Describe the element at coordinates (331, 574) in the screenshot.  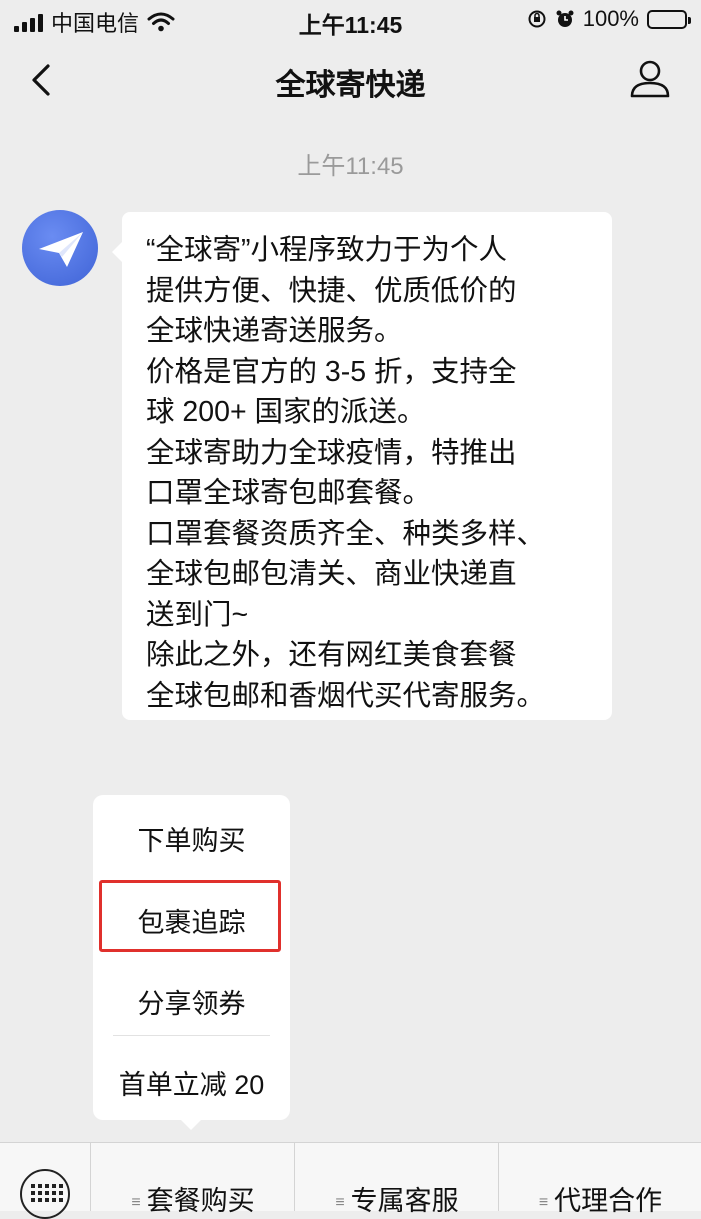
I see `message-line: 全球包邮包清关、商业快递直` at that location.